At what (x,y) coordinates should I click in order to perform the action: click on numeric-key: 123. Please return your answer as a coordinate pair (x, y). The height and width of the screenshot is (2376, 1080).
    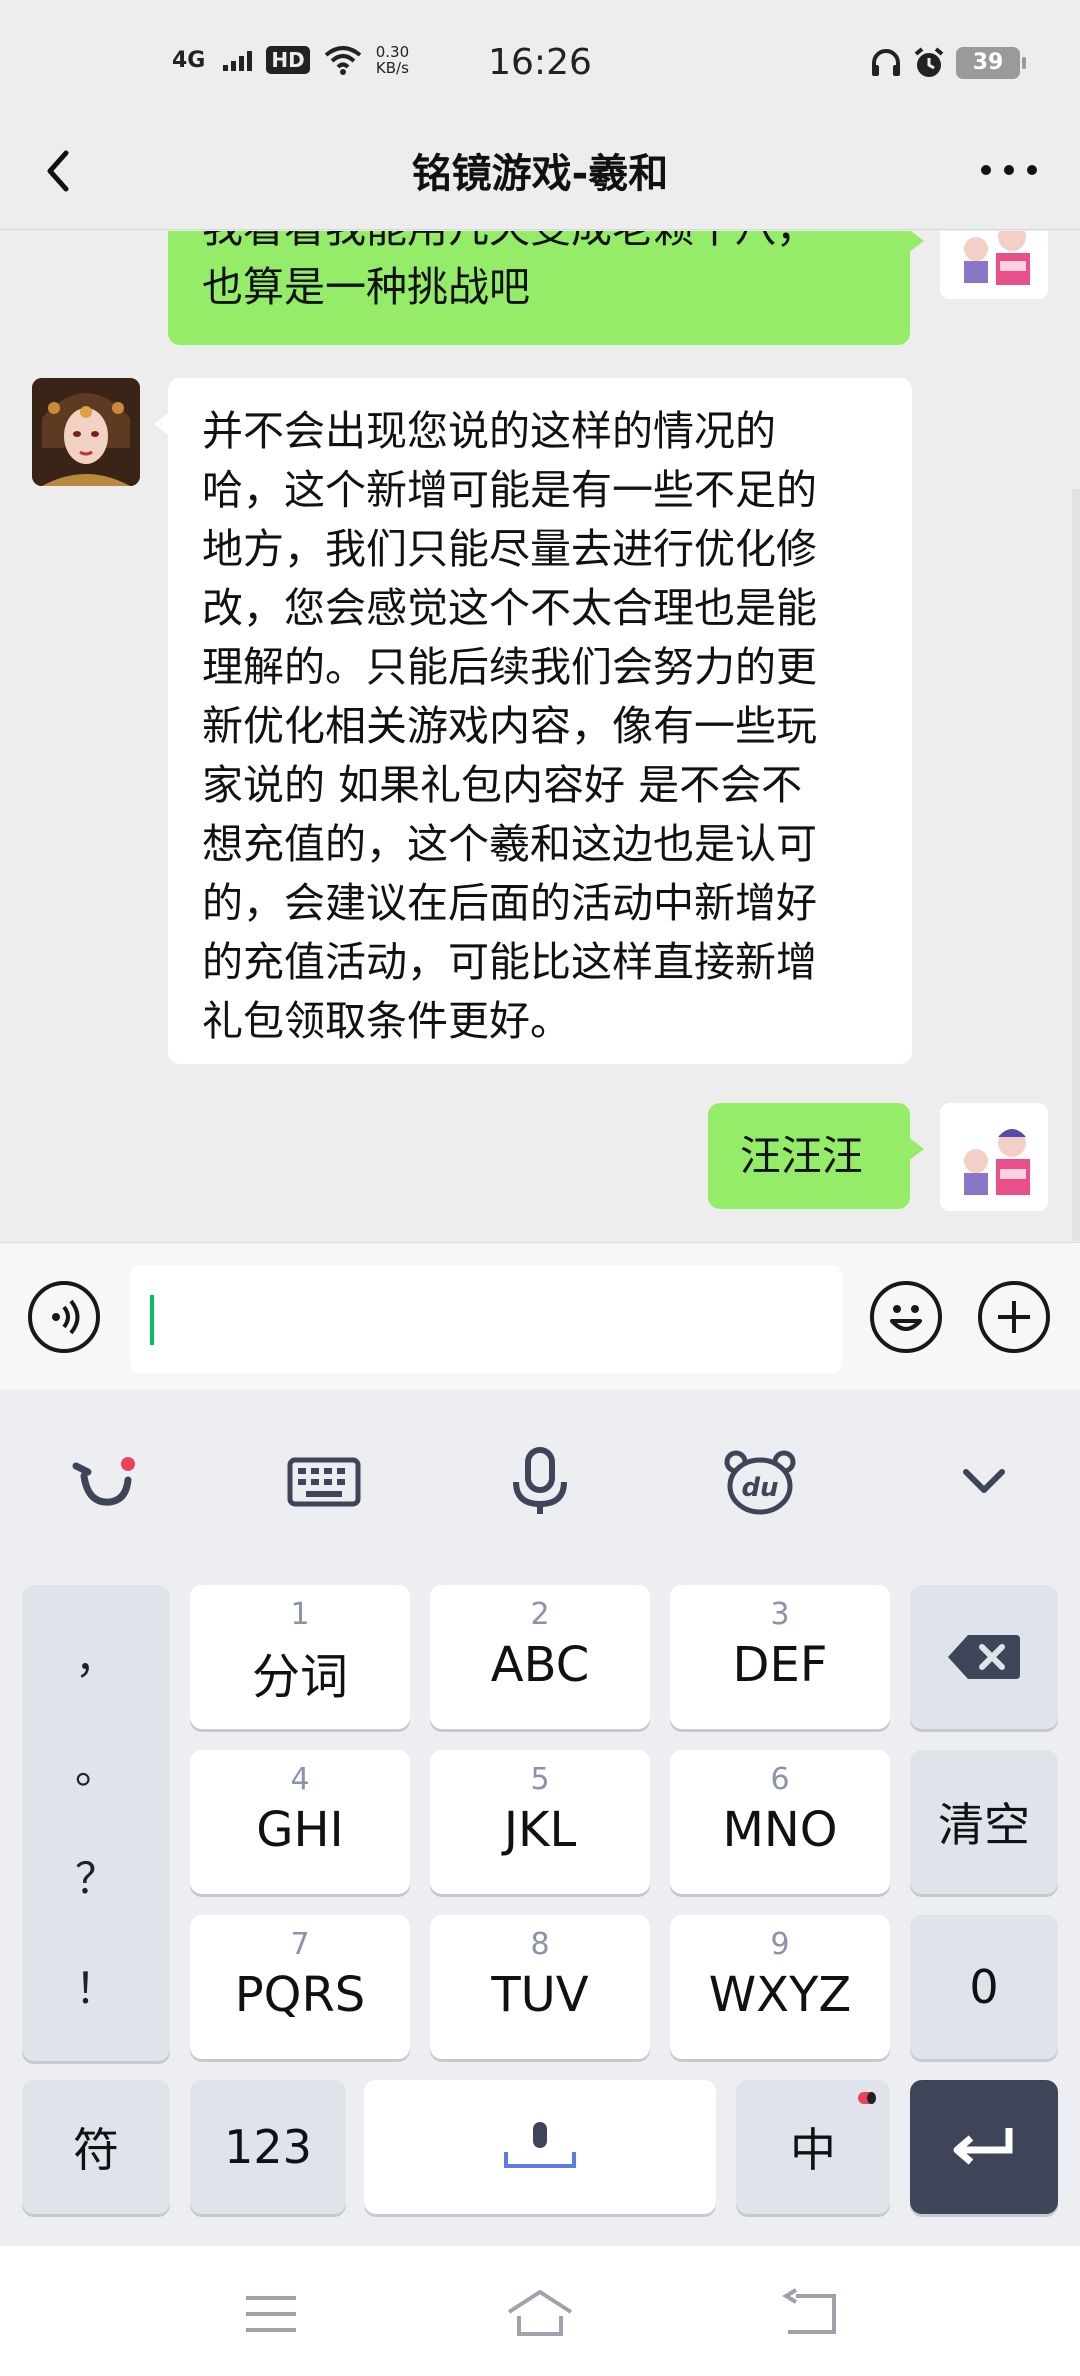
    Looking at the image, I should click on (268, 2147).